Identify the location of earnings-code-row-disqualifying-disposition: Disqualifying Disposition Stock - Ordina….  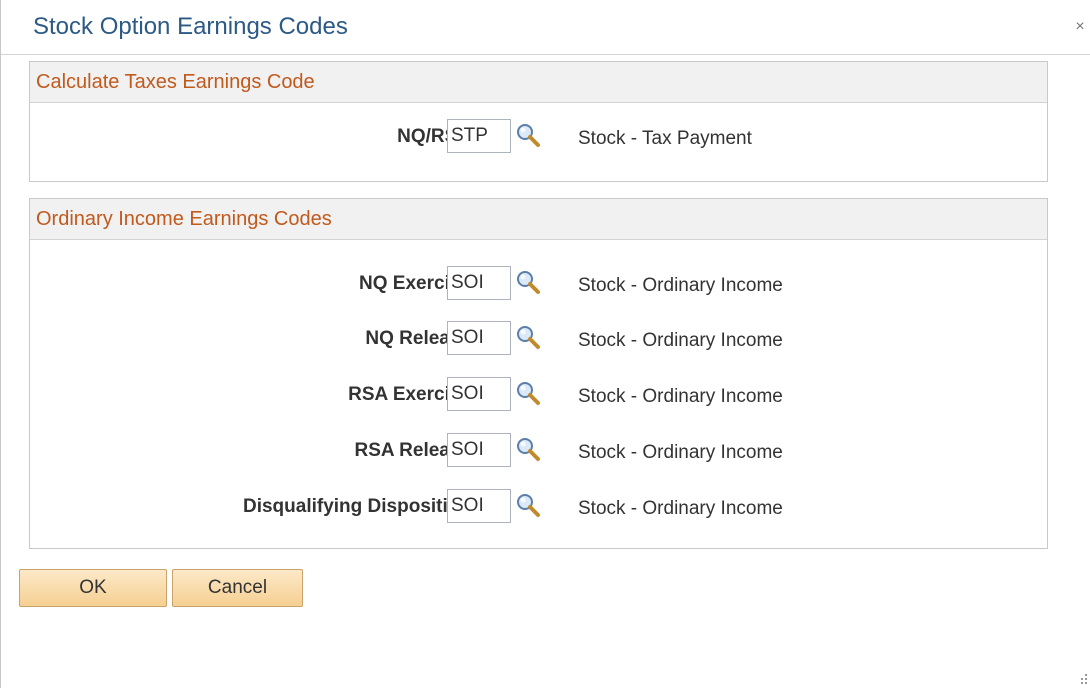
(538, 506).